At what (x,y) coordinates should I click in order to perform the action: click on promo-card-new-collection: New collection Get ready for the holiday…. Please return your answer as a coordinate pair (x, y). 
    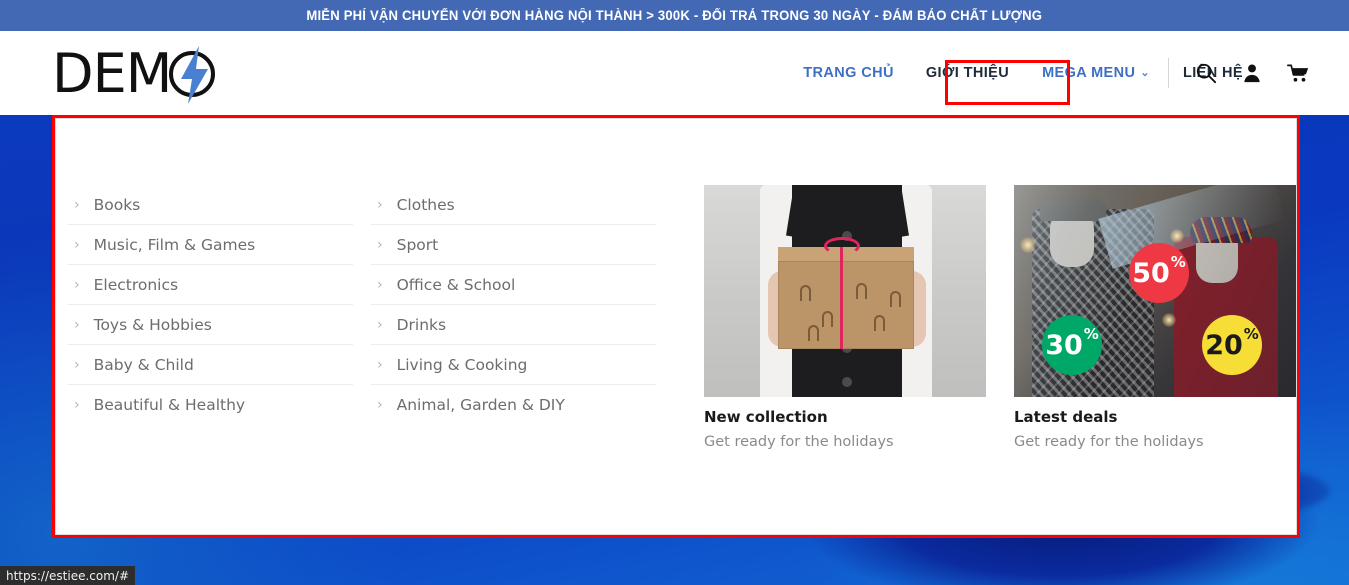
    Looking at the image, I should click on (845, 359).